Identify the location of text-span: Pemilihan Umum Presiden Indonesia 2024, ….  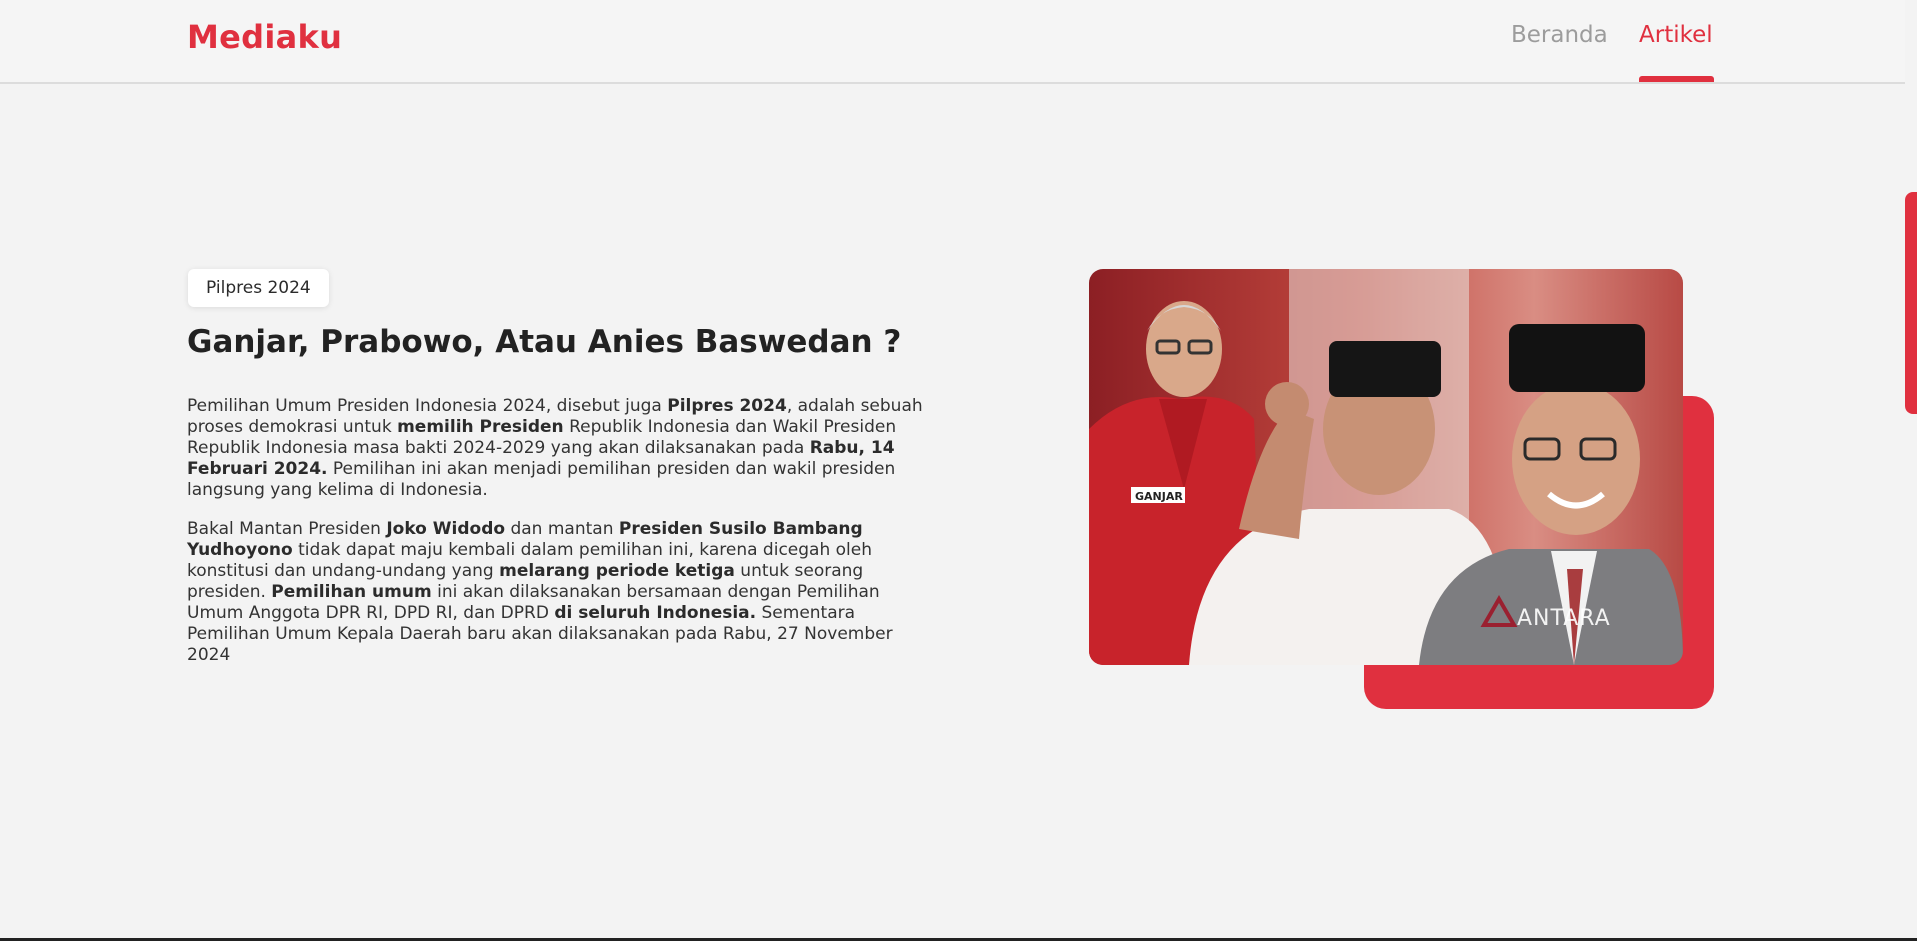
(427, 406).